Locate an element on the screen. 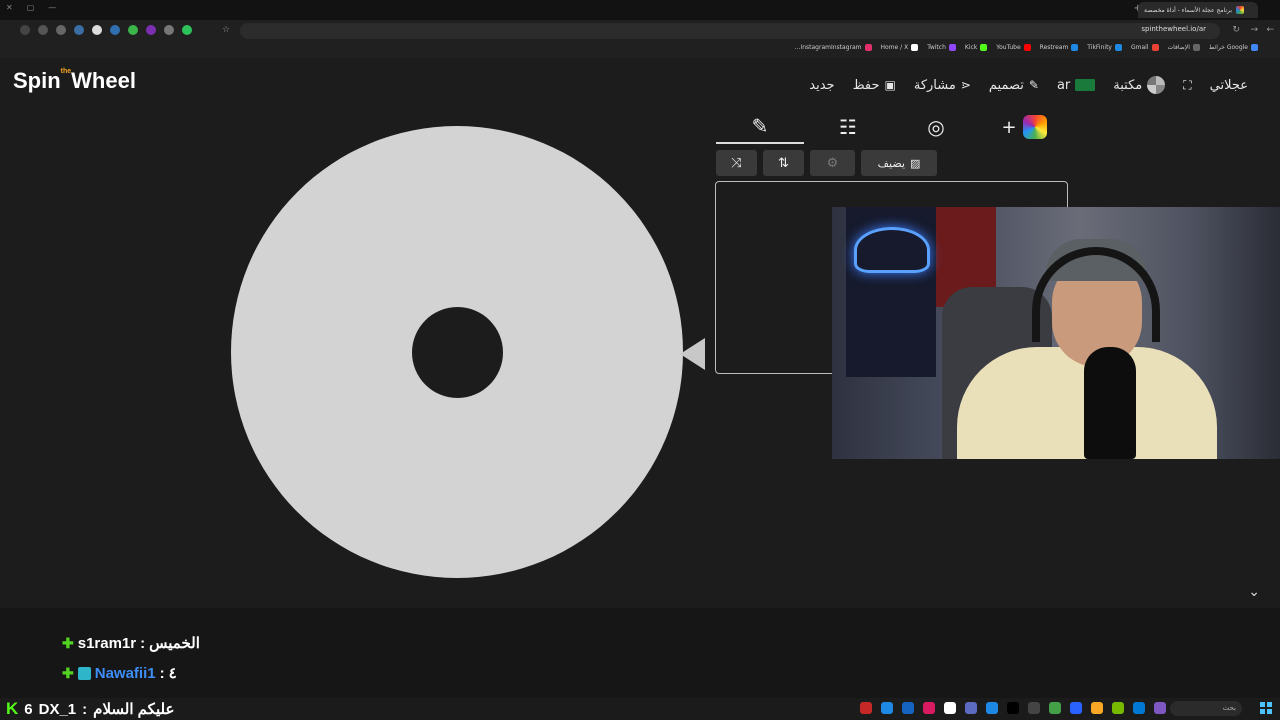  chrome-icon is located at coordinates (1055, 708).